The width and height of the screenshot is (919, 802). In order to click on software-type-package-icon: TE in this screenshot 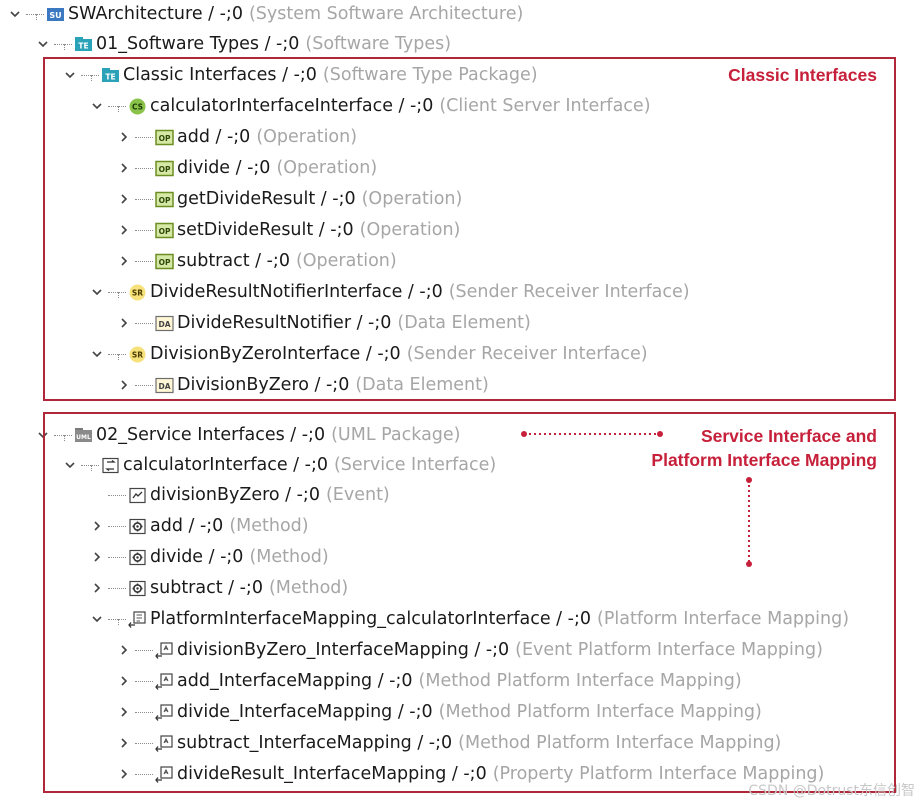, I will do `click(83, 44)`.